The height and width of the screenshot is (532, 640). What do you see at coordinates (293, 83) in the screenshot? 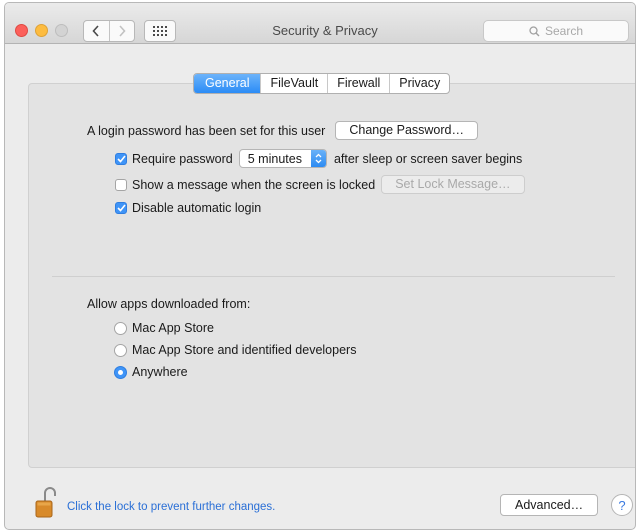
I see `tab-filevault: FileVault` at bounding box center [293, 83].